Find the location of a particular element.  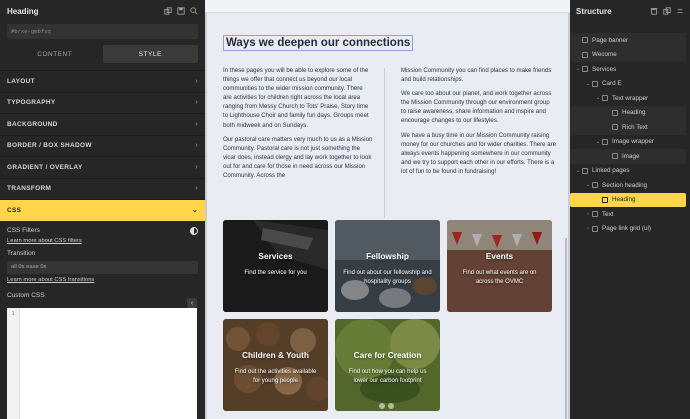

css-filters-link: Learn more about CSS filters is located at coordinates (102, 243).